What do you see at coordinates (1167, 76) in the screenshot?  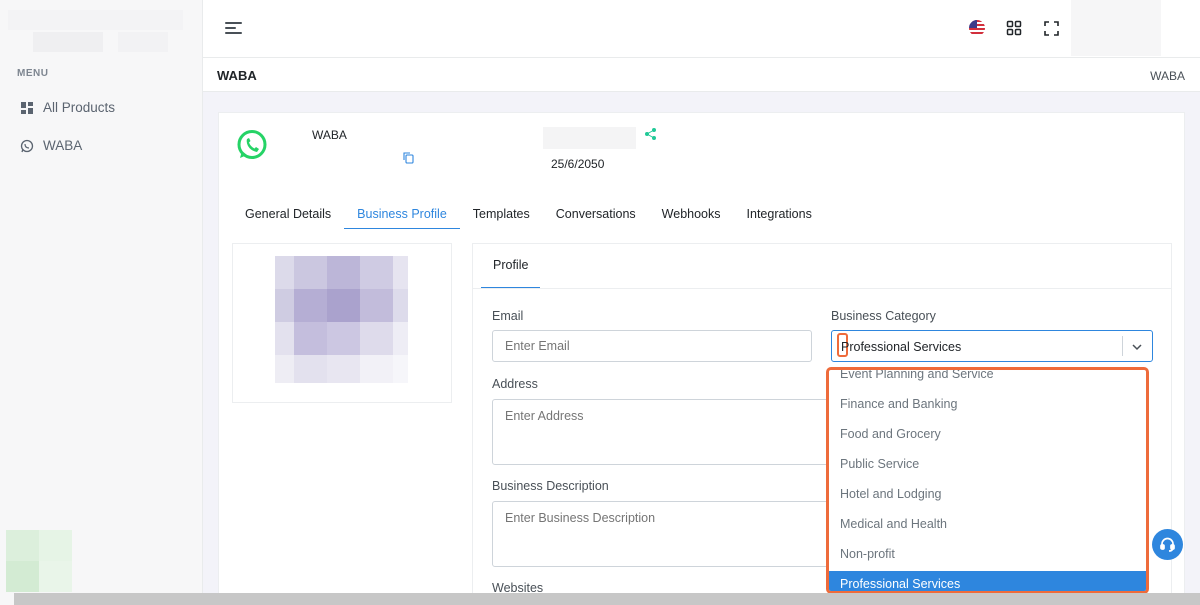 I see `breadcrumb: WABA` at bounding box center [1167, 76].